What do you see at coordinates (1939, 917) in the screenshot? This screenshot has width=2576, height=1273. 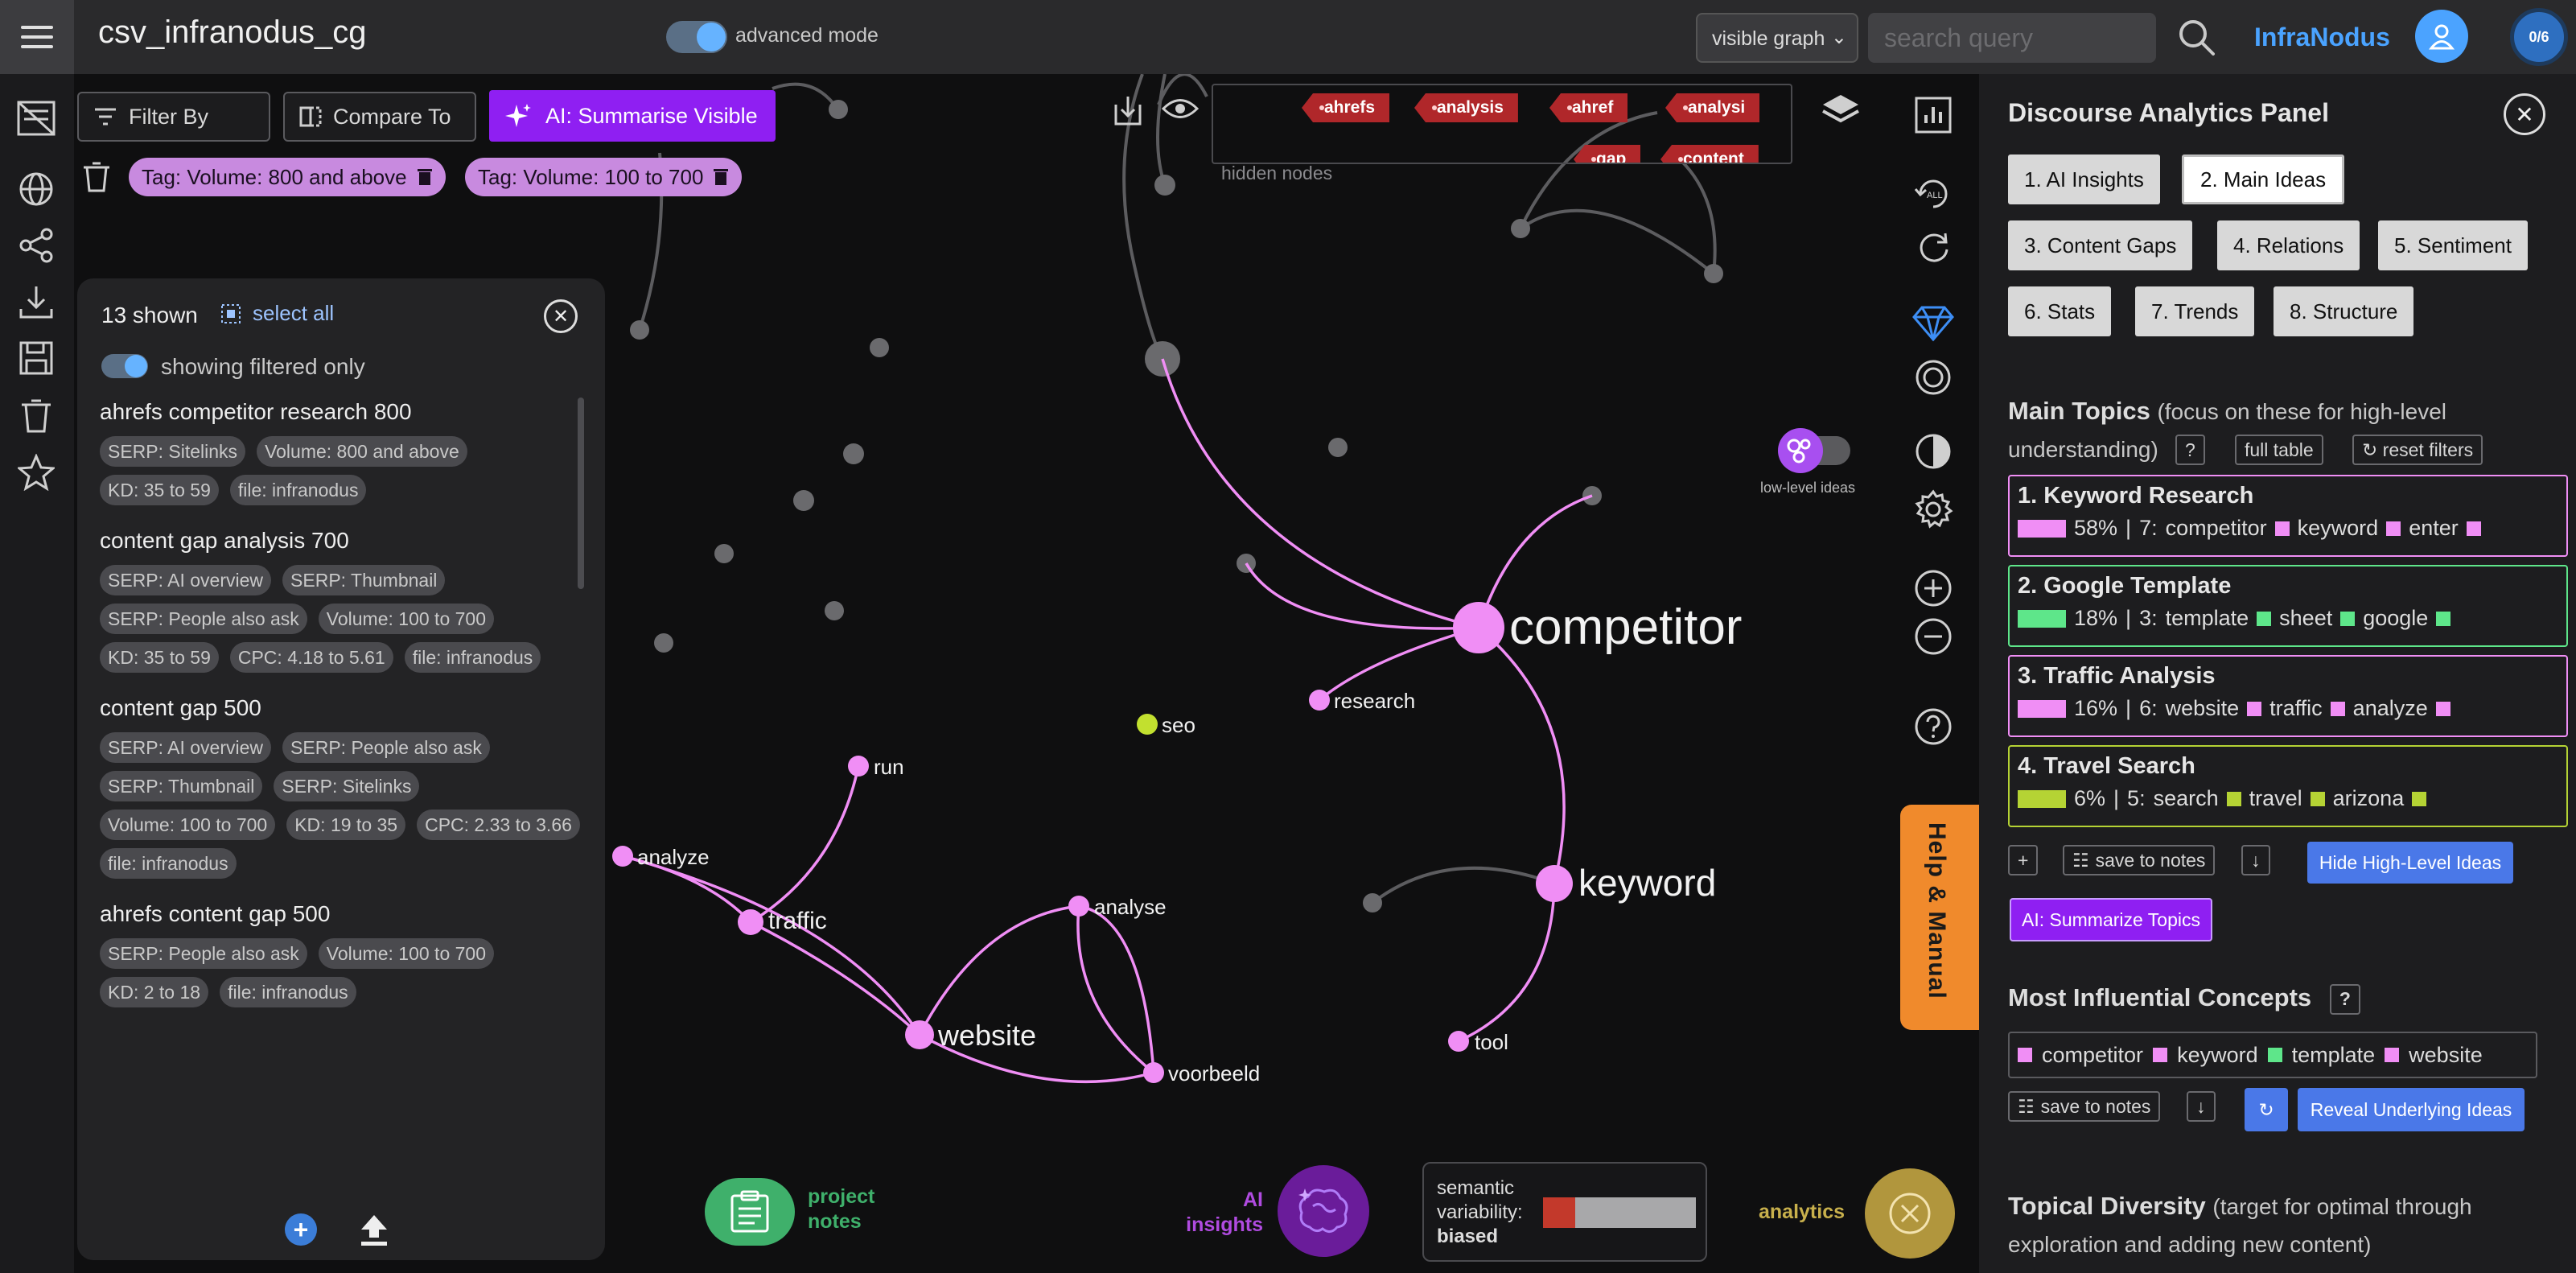 I see `help-manual-tab: Help & Manual` at bounding box center [1939, 917].